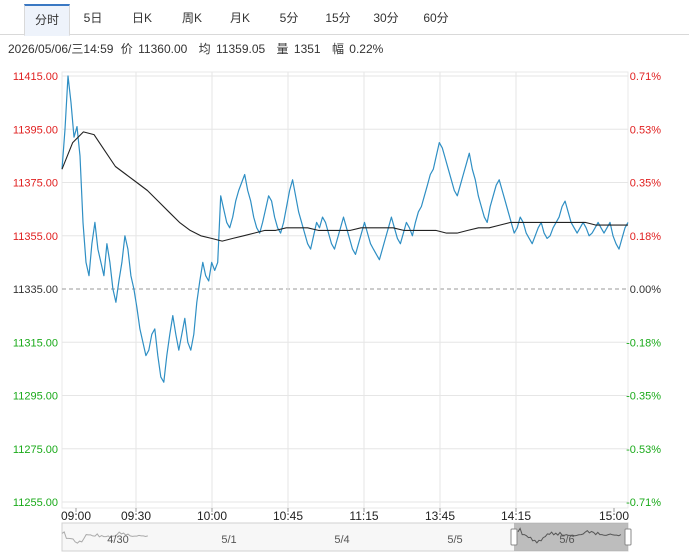 The image size is (689, 553). What do you see at coordinates (35, 450) in the screenshot?
I see `y-tick-label-left: 11275.00` at bounding box center [35, 450].